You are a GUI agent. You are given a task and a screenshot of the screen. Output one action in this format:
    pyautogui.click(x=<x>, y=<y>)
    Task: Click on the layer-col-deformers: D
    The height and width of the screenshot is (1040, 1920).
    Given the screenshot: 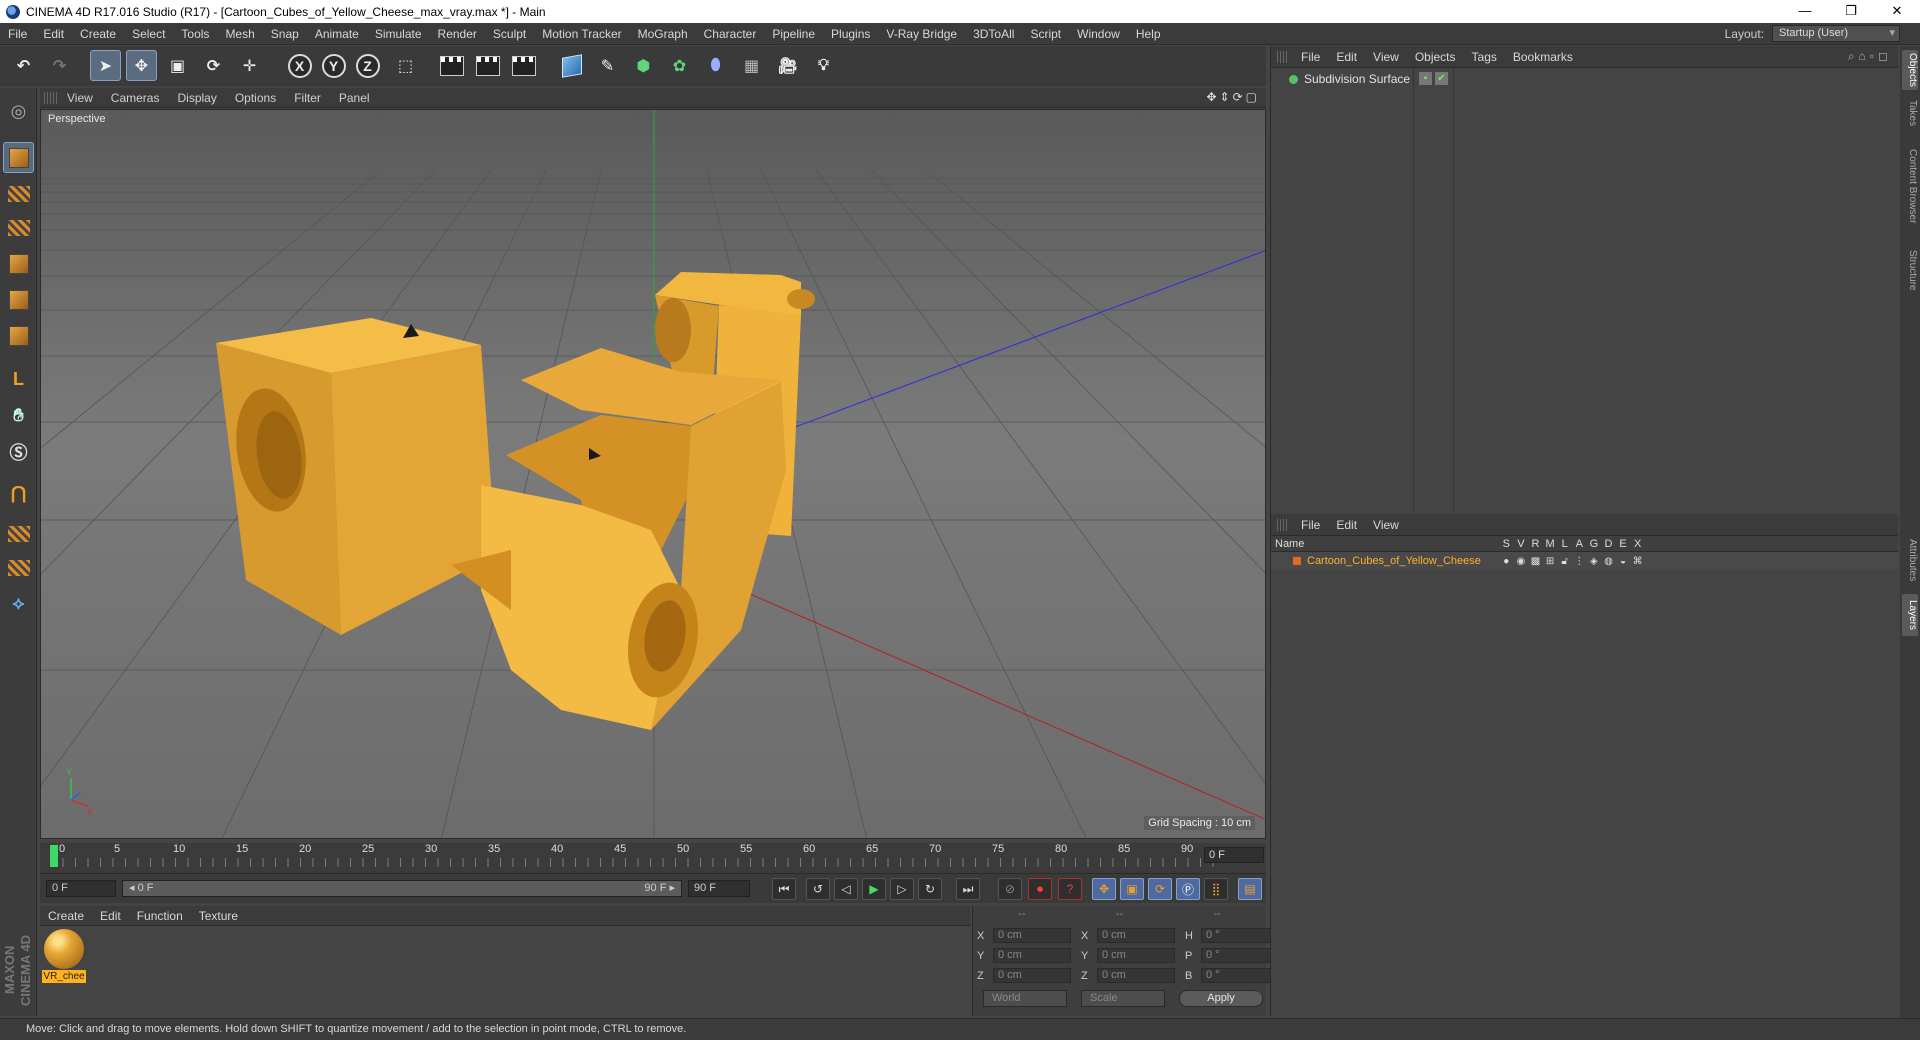 What is the action you would take?
    pyautogui.click(x=1608, y=544)
    